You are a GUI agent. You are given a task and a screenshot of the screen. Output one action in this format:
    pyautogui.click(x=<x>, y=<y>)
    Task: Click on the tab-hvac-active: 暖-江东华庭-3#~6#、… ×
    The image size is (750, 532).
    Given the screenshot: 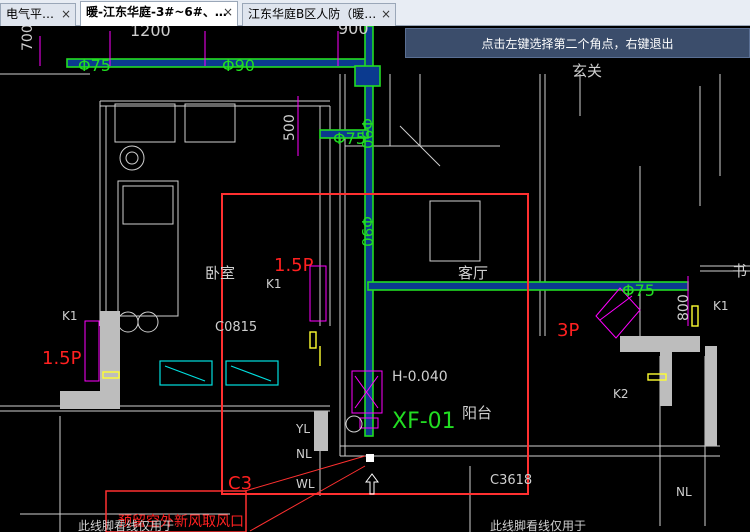 What is the action you would take?
    pyautogui.click(x=159, y=13)
    